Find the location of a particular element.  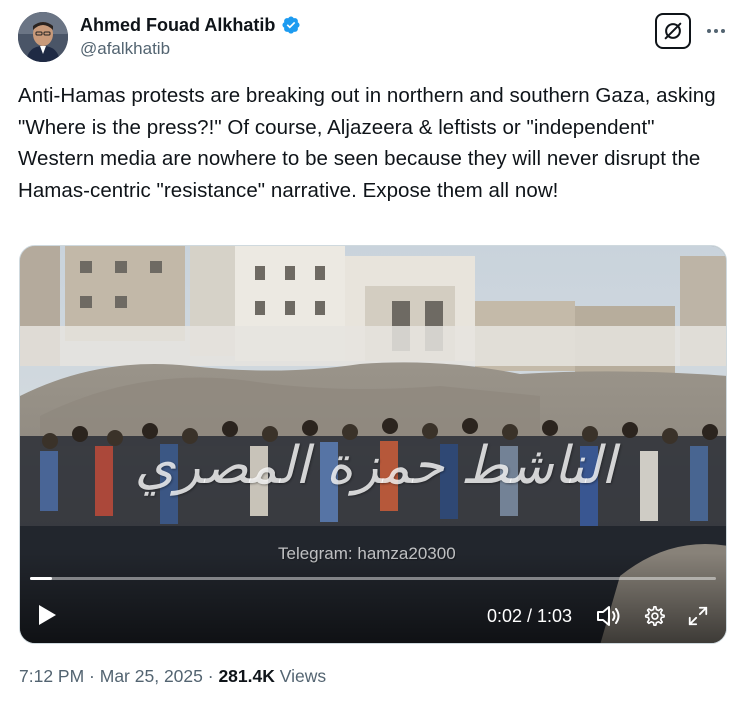

settings-button is located at coordinates (654, 616).